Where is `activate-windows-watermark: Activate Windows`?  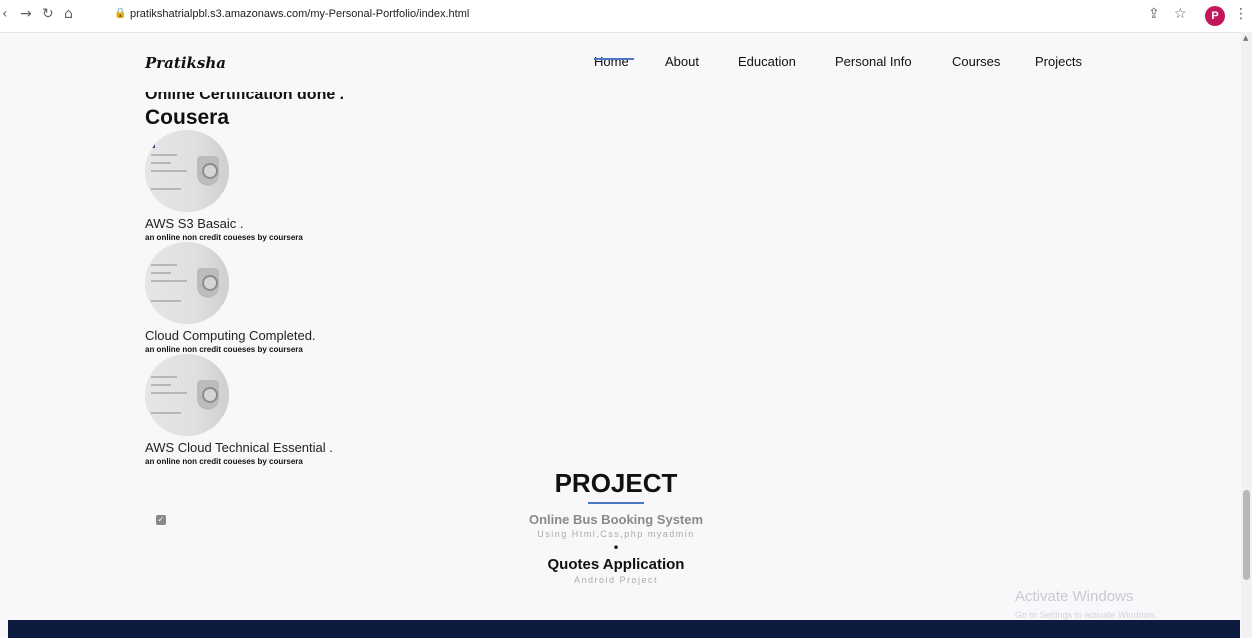
activate-windows-watermark: Activate Windows is located at coordinates (1074, 596).